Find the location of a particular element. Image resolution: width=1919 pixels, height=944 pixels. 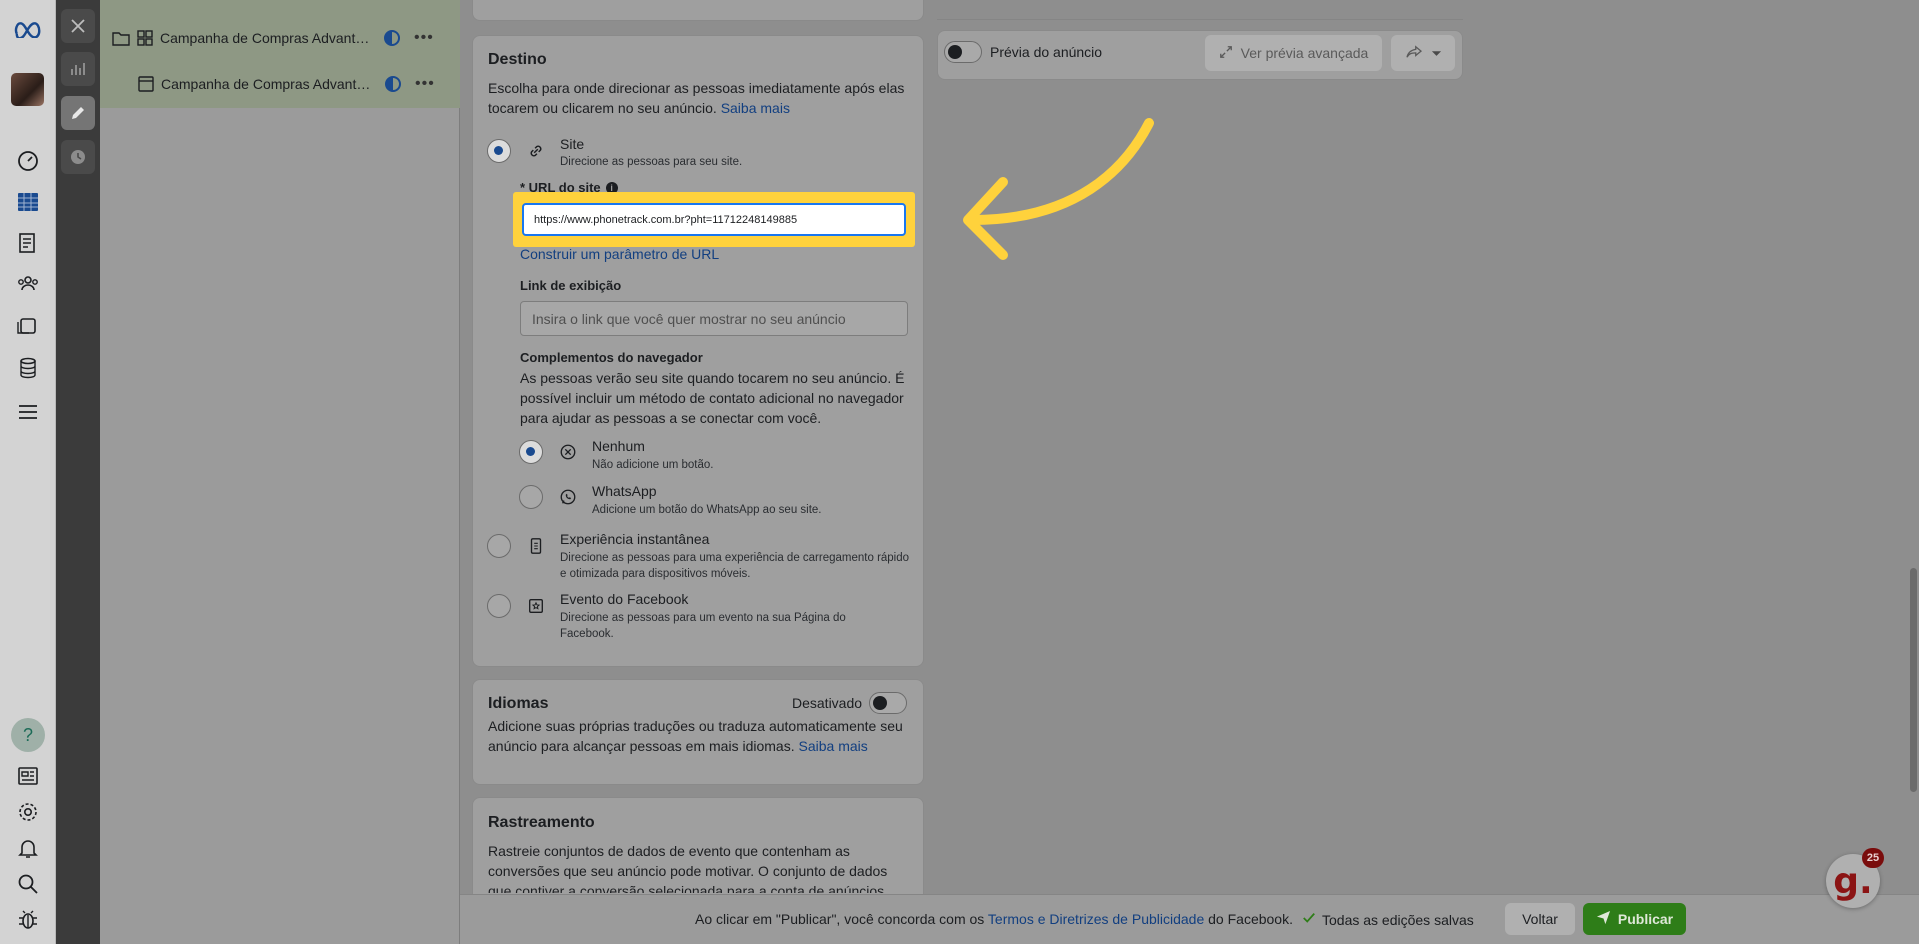

notifications-icon is located at coordinates (28, 848).